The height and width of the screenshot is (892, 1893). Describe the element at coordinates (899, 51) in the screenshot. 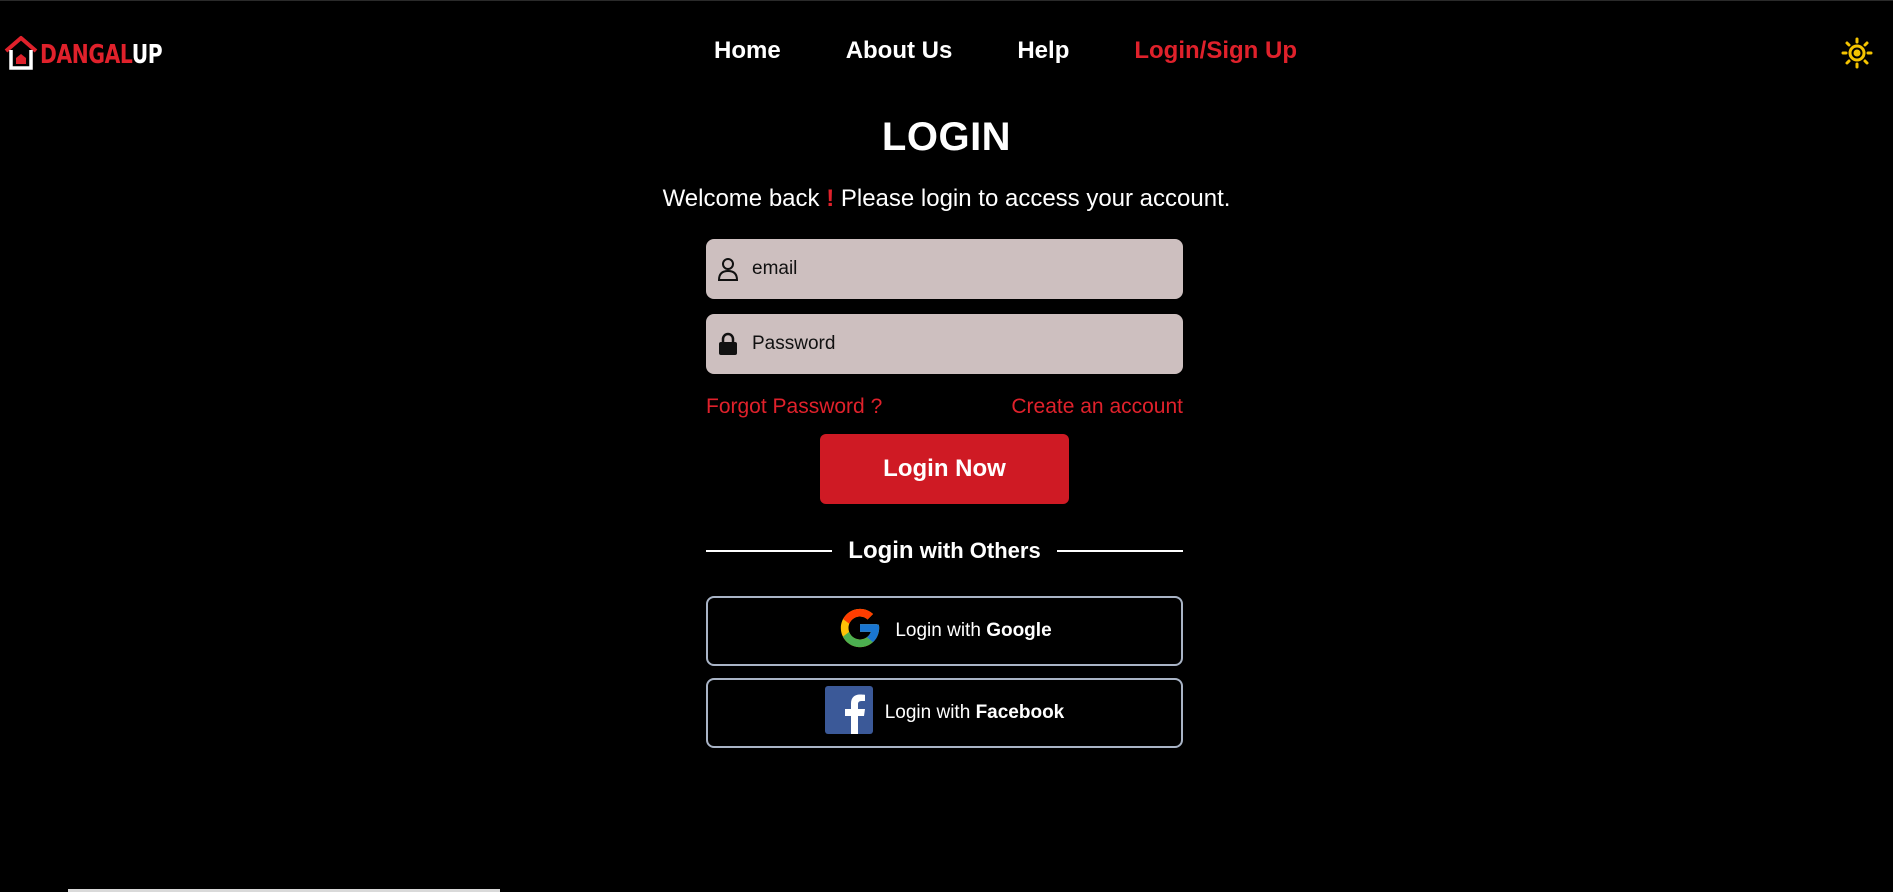

I see `nav-about-us: About Us` at that location.